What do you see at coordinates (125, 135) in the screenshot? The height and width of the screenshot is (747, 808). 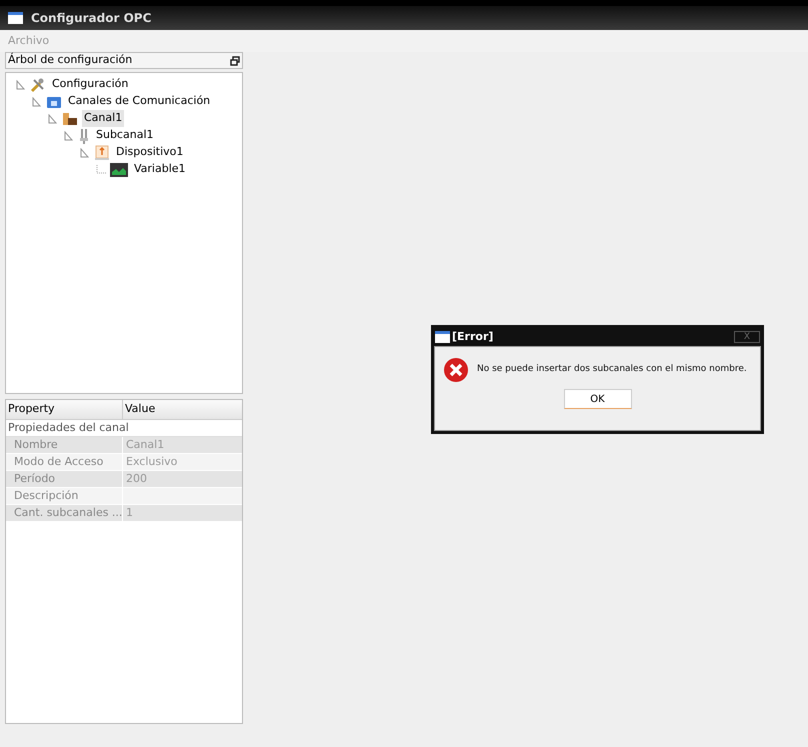 I see `tree-item: Subcanal1` at bounding box center [125, 135].